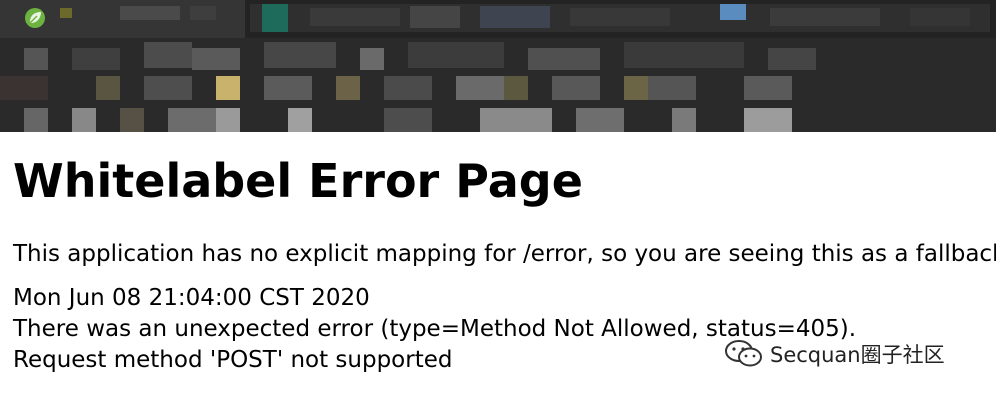 This screenshot has width=996, height=402. I want to click on address-bar-blurred, so click(620, 18).